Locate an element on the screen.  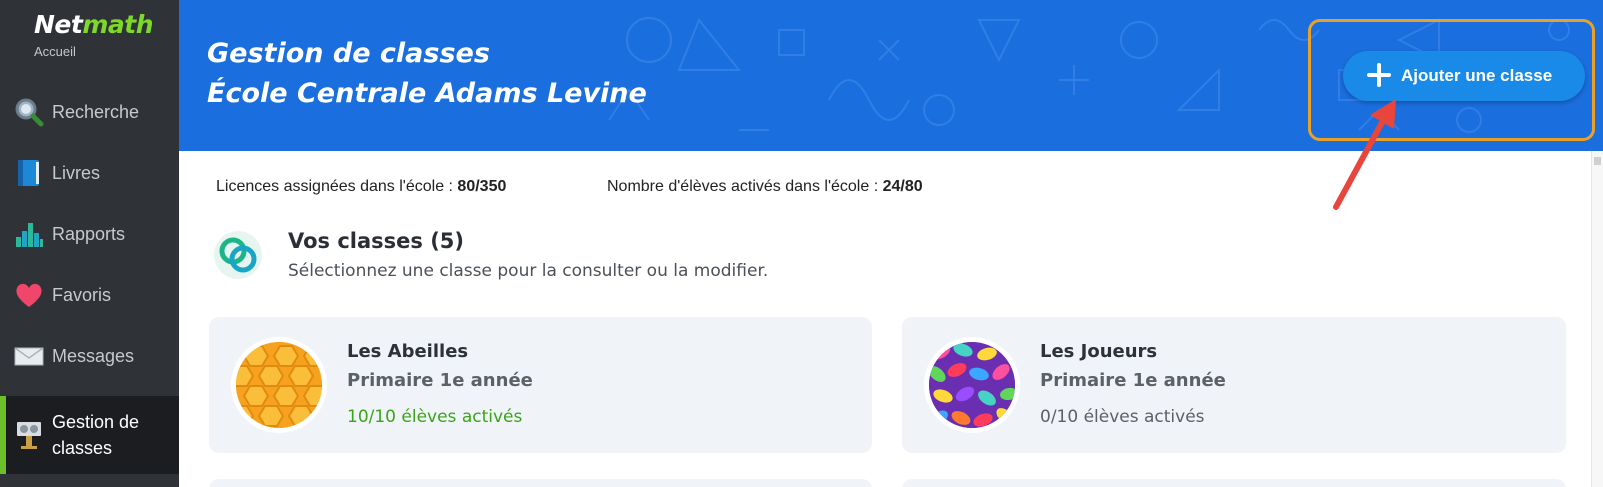
sidebar-item-label: Messages is located at coordinates (93, 355).